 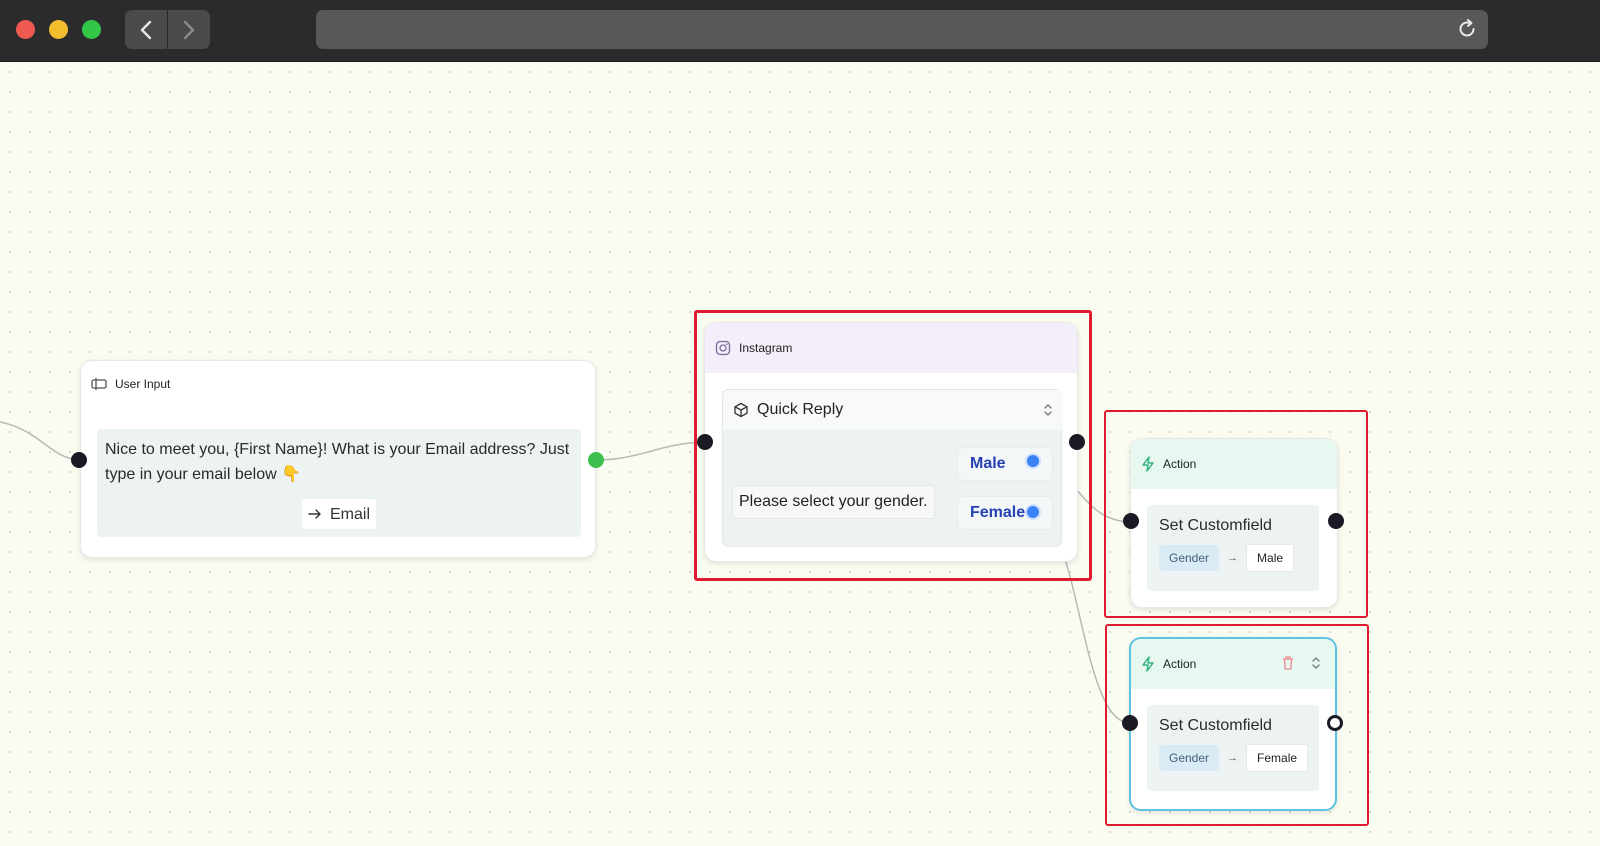 I want to click on email-response-chip: Email, so click(x=339, y=514).